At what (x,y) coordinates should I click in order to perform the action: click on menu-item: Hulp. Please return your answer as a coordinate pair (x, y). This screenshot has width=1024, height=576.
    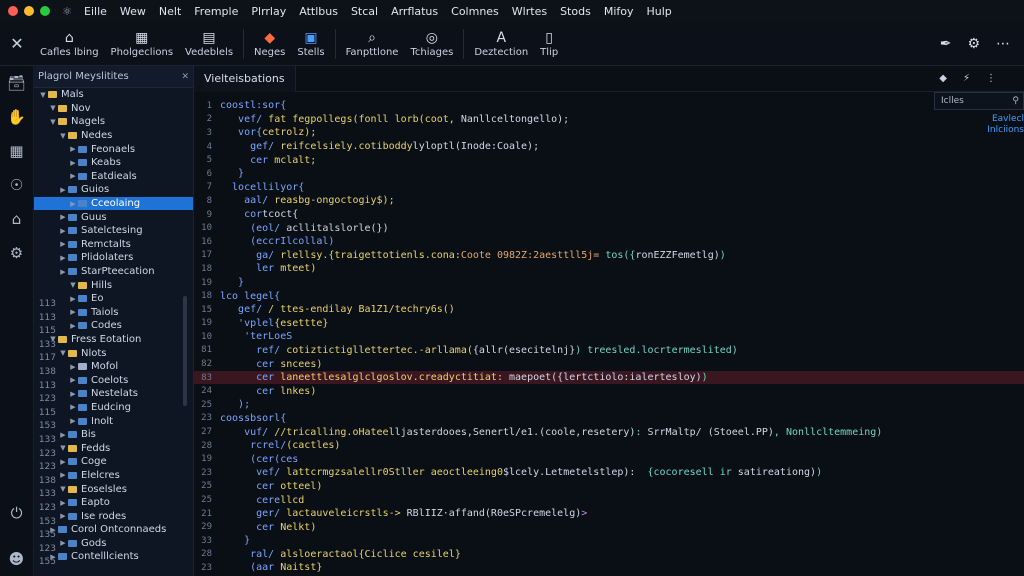
    Looking at the image, I should click on (659, 11).